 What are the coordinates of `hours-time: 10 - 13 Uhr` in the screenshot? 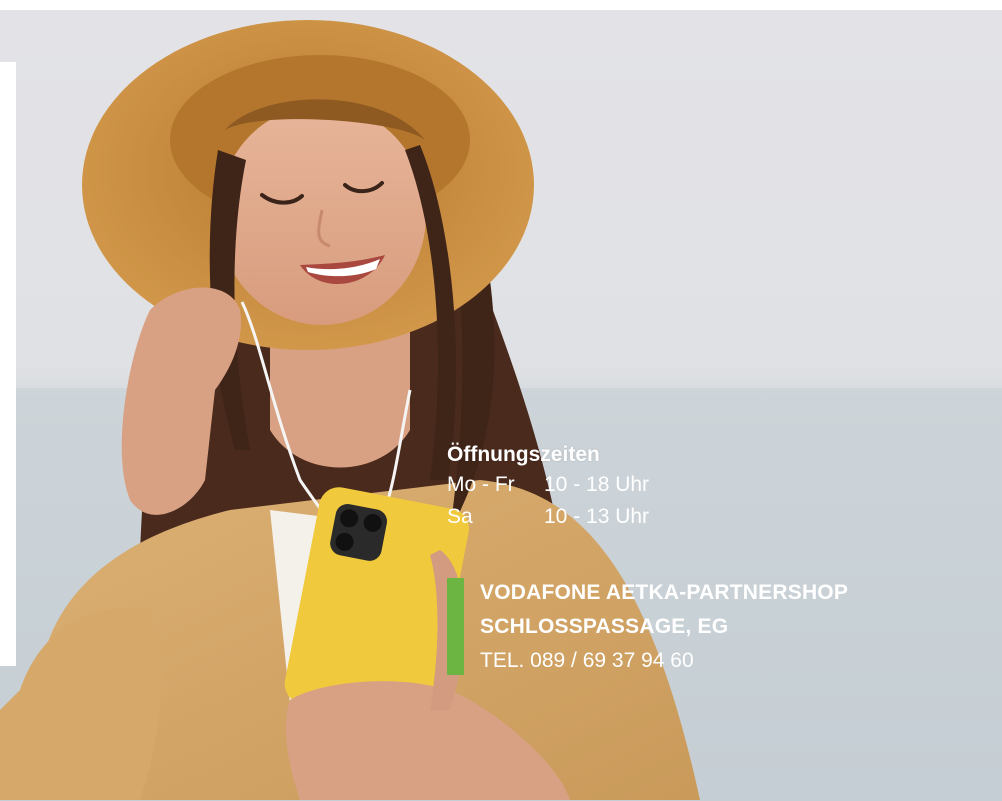 It's located at (597, 516).